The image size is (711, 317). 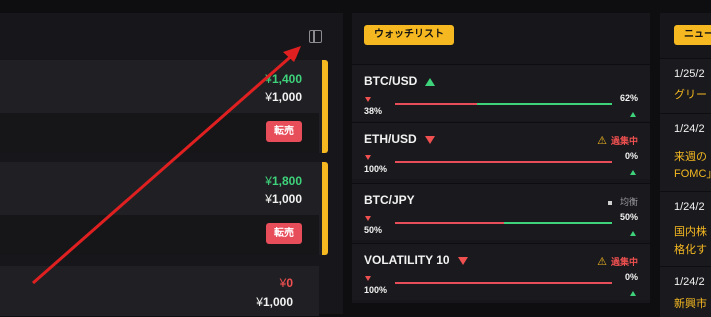 I want to click on buy-percent: 62%, so click(x=628, y=98).